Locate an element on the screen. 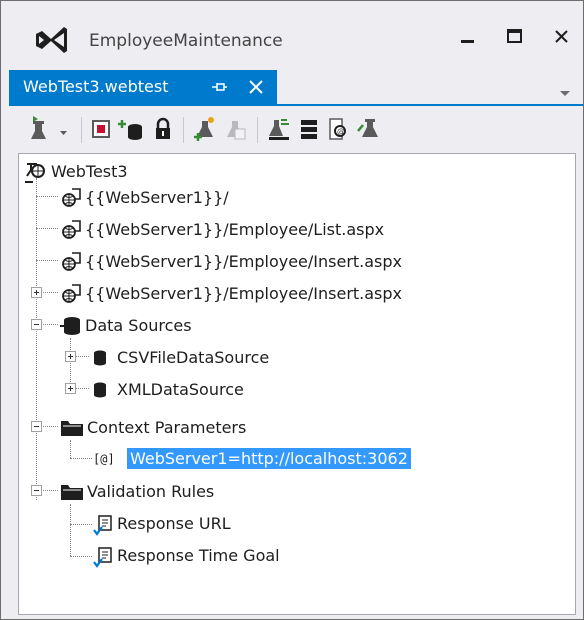 This screenshot has height=620, width=584. tree-validation-rule-item: Response URL is located at coordinates (243, 524).